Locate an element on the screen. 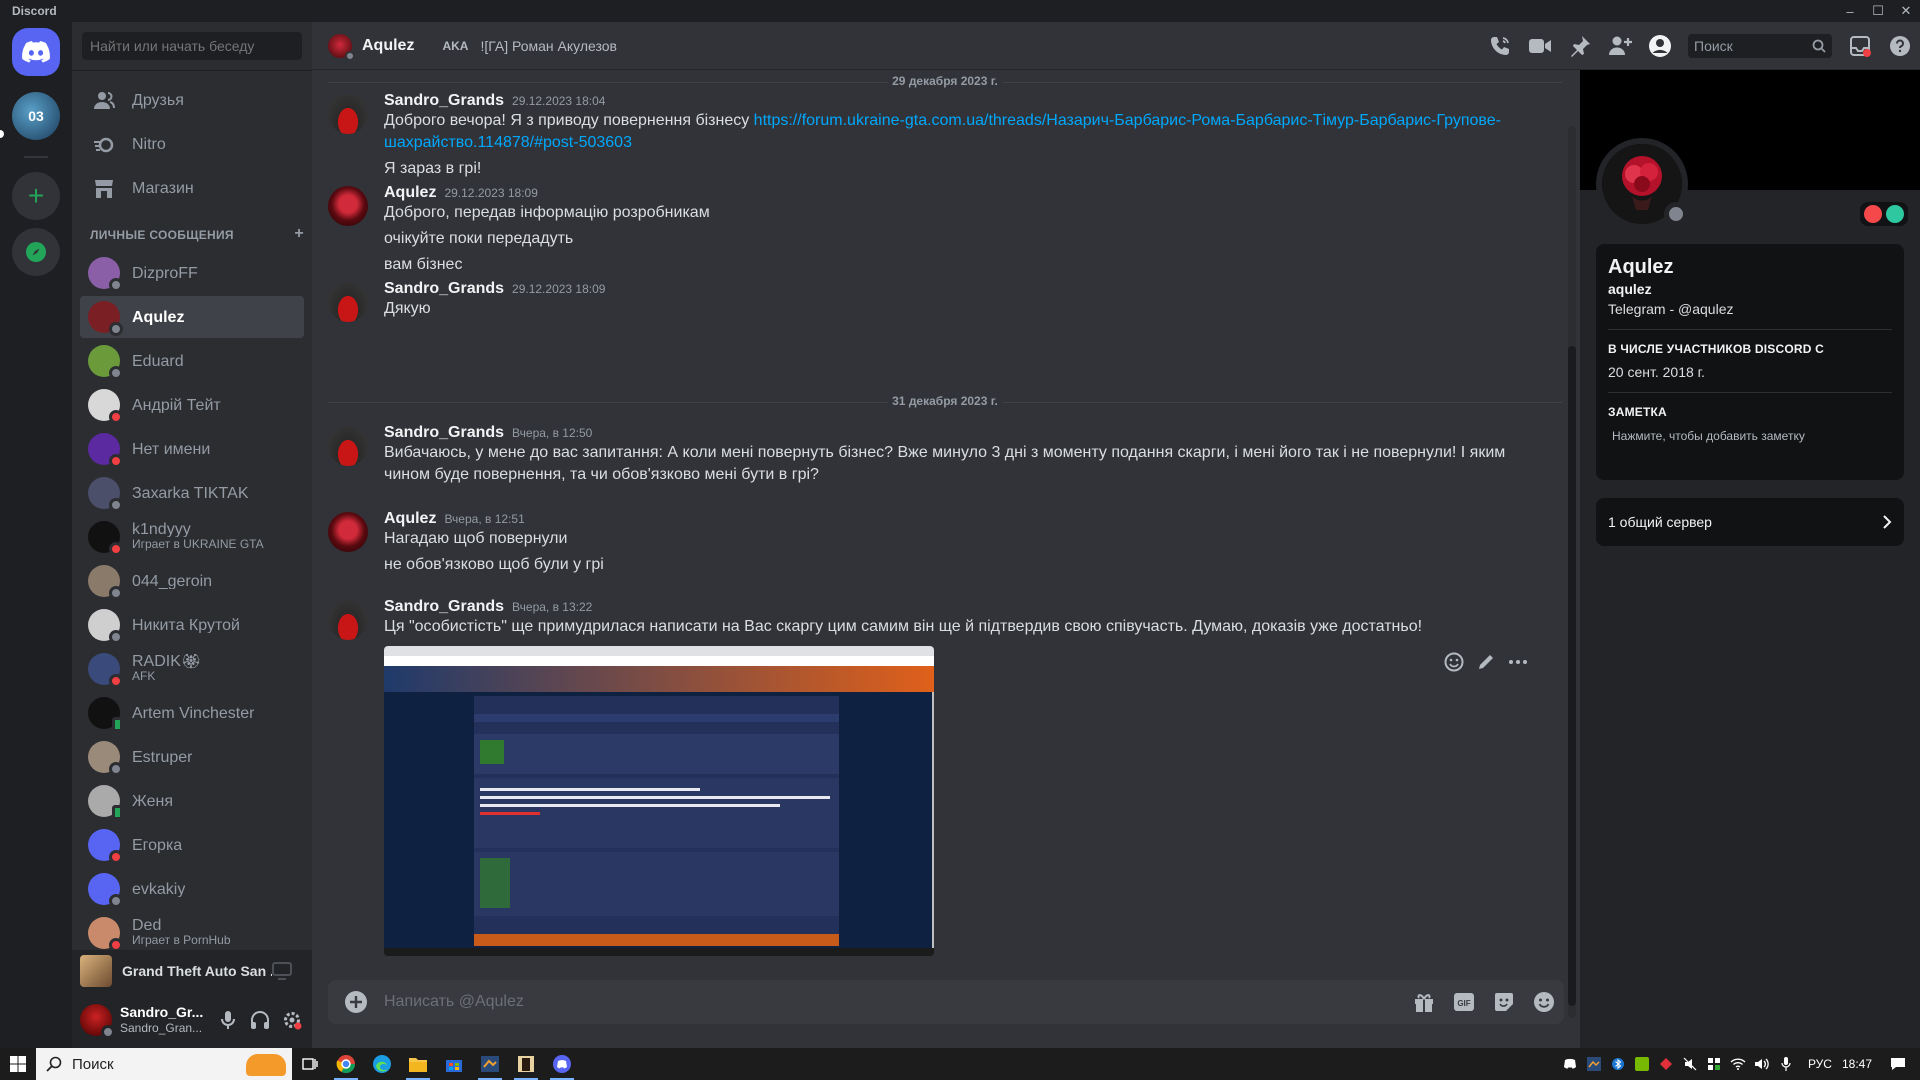 This screenshot has width=1920, height=1080. gif-icon: GIF is located at coordinates (1464, 1002).